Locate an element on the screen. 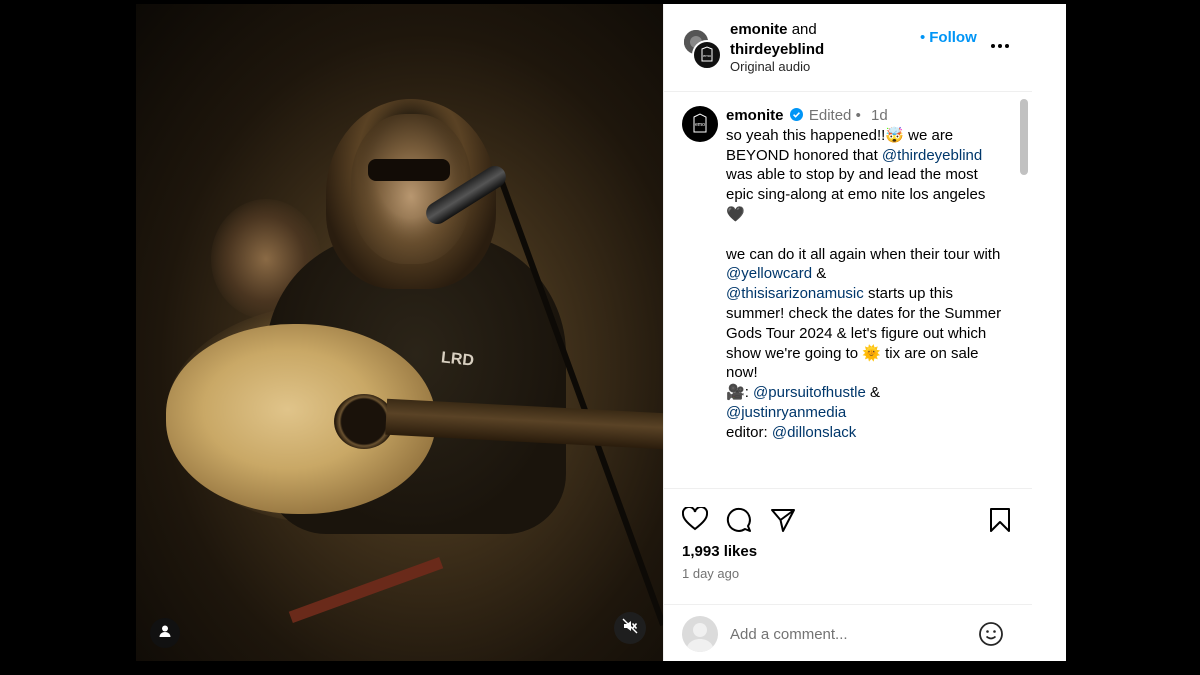  likes-count: 1,993 likes is located at coordinates (719, 551).